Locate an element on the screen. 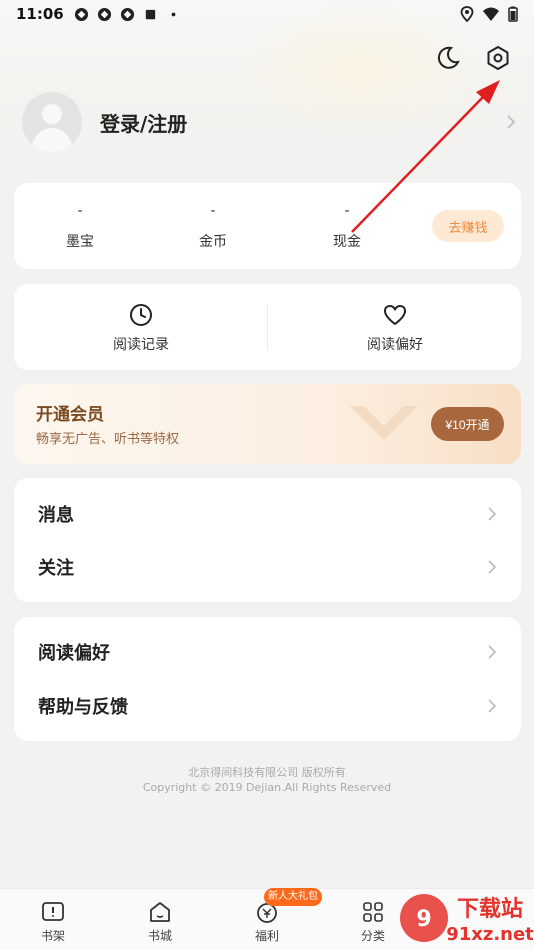 The image size is (534, 950). status-time: 11:06 is located at coordinates (40, 14).